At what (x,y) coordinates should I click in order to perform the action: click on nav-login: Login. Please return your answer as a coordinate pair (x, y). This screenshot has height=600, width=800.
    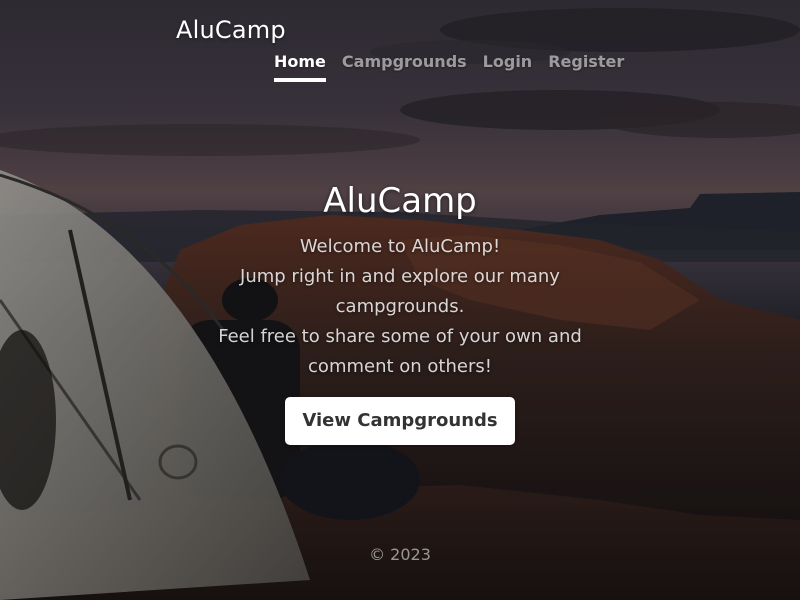
    Looking at the image, I should click on (508, 67).